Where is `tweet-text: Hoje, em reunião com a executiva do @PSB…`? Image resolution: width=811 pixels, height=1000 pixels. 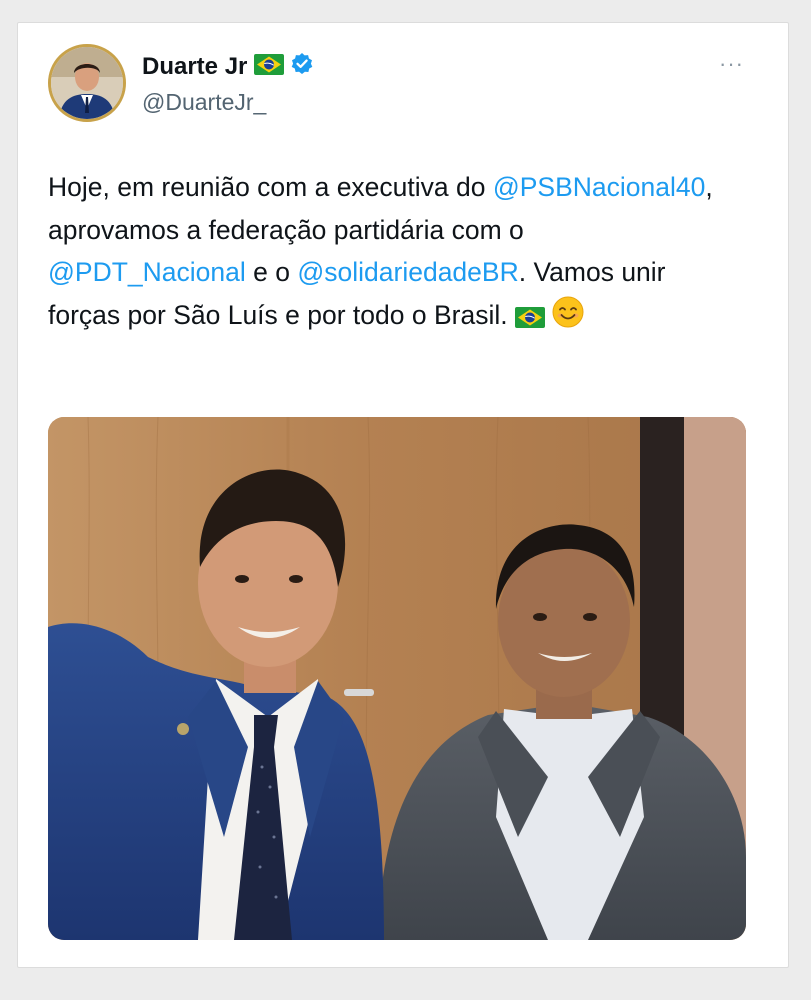 tweet-text: Hoje, em reunião com a executiva do @PSB… is located at coordinates (388, 253).